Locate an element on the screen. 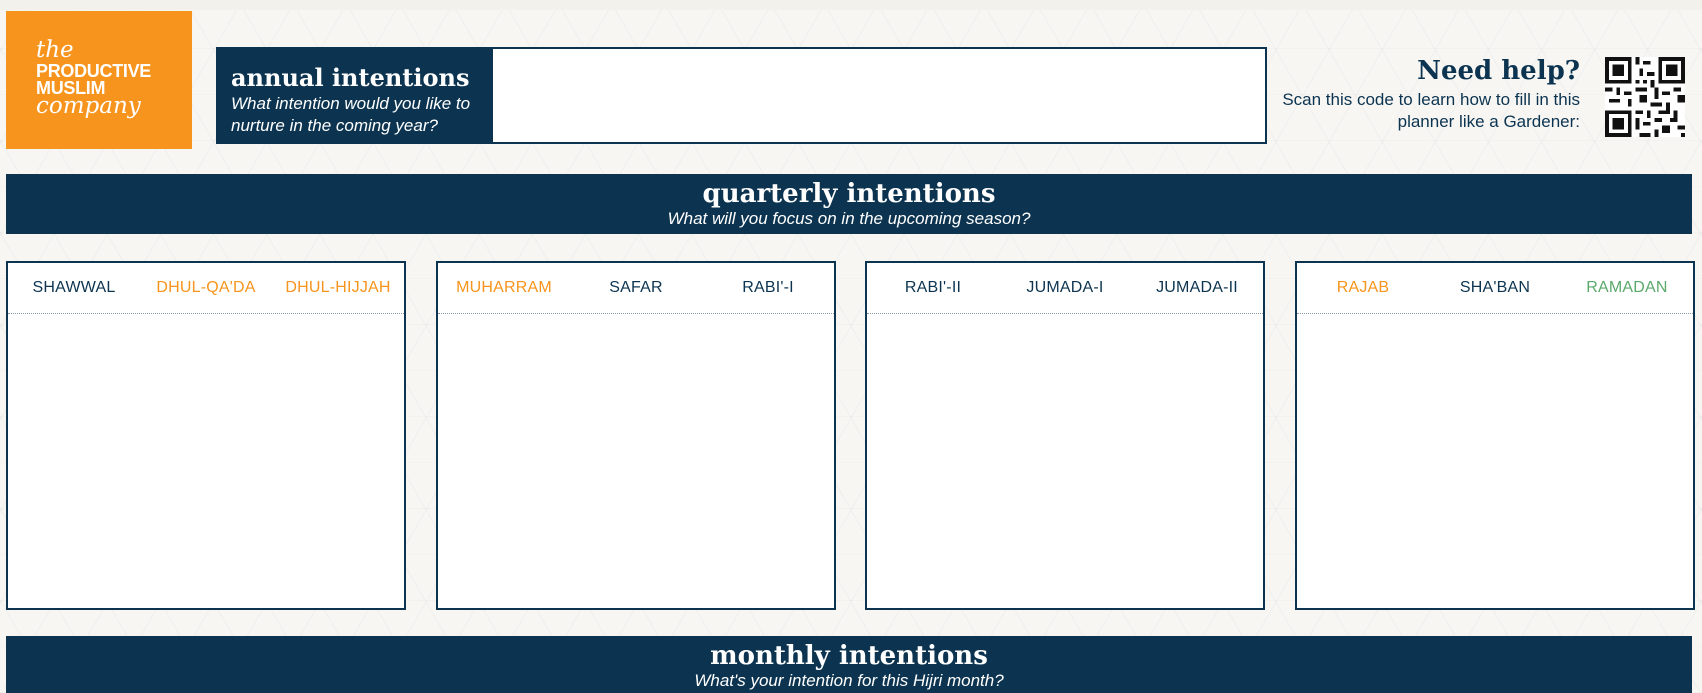  company-logo: the PRODUCTIVE MUSLIM company is located at coordinates (99, 80).